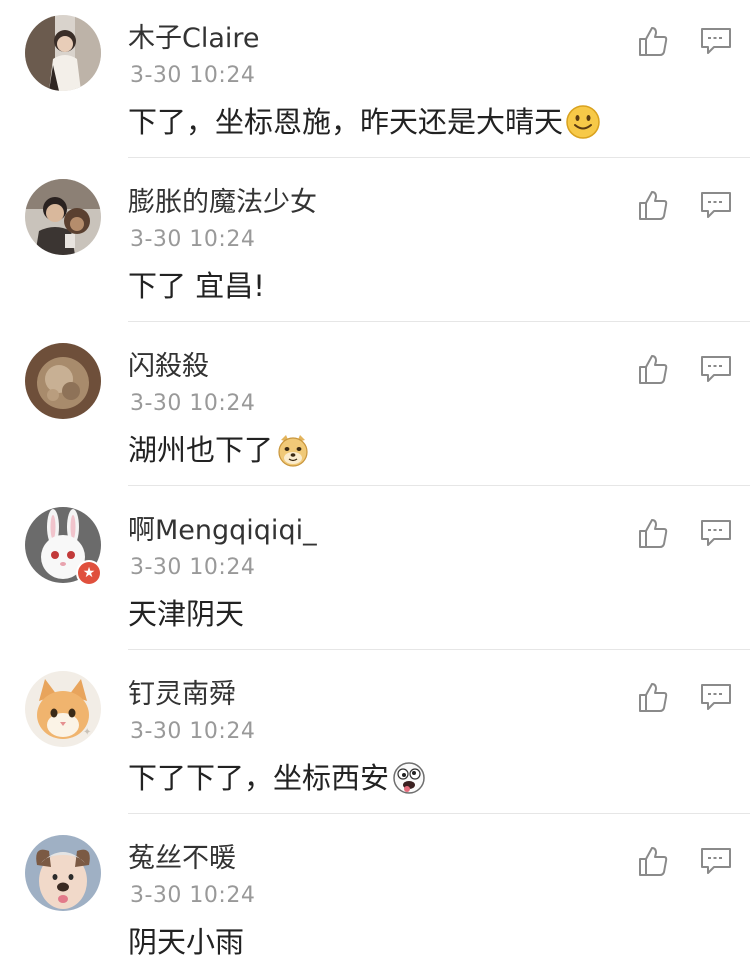 The height and width of the screenshot is (972, 750). I want to click on username: 啊Mengqiqiqi_, so click(222, 531).